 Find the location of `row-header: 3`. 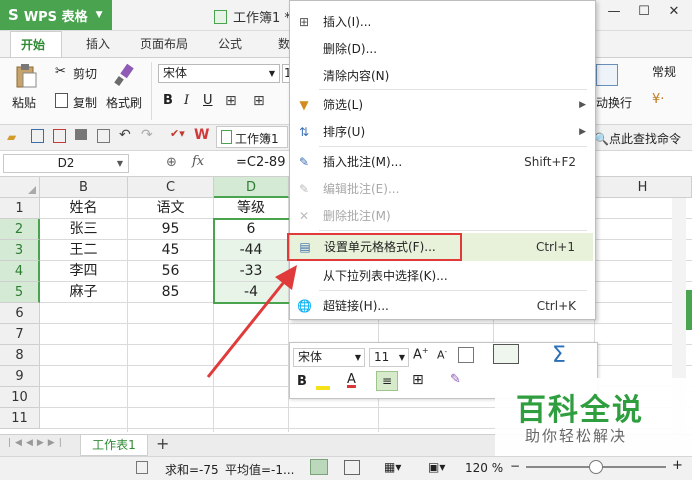

row-header: 3 is located at coordinates (20, 250).